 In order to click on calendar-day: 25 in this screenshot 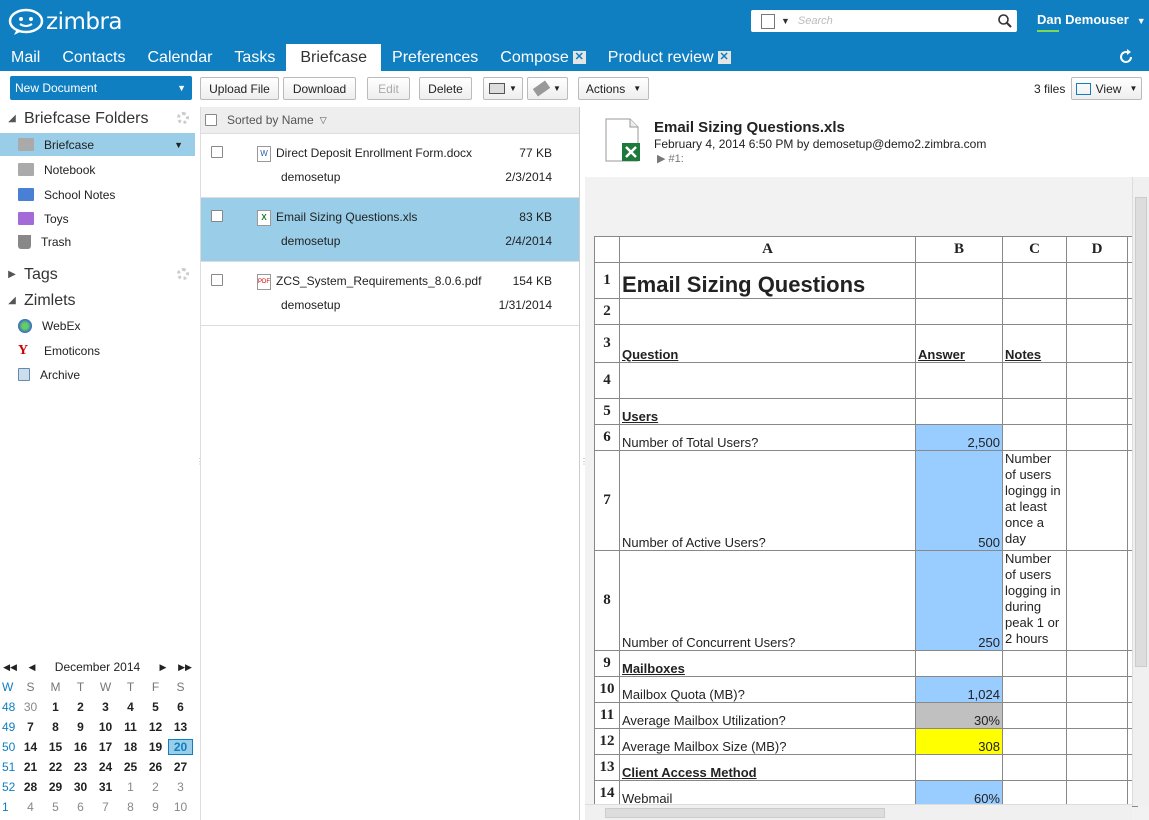, I will do `click(130, 767)`.